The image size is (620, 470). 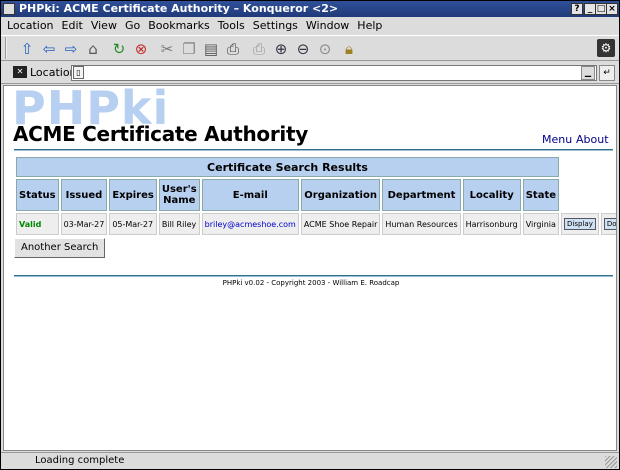 I want to click on col-email: E-mail, so click(x=250, y=195).